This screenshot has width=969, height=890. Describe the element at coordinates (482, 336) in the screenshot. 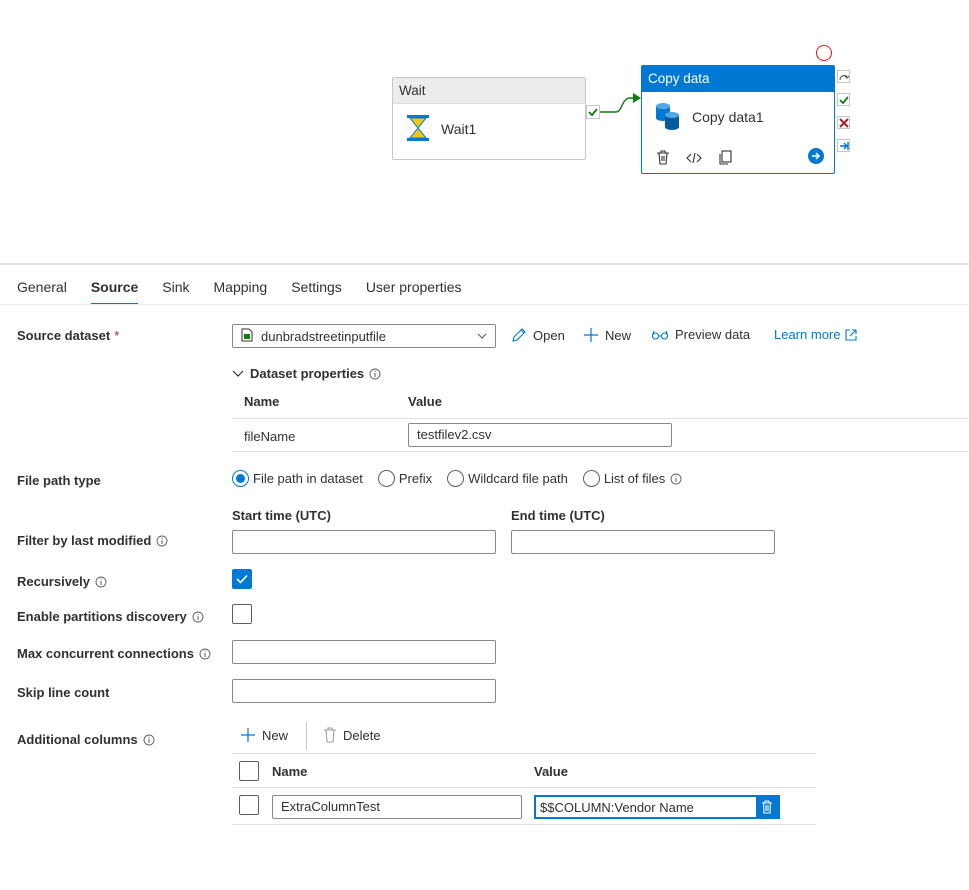

I see `chevron-down-icon` at that location.